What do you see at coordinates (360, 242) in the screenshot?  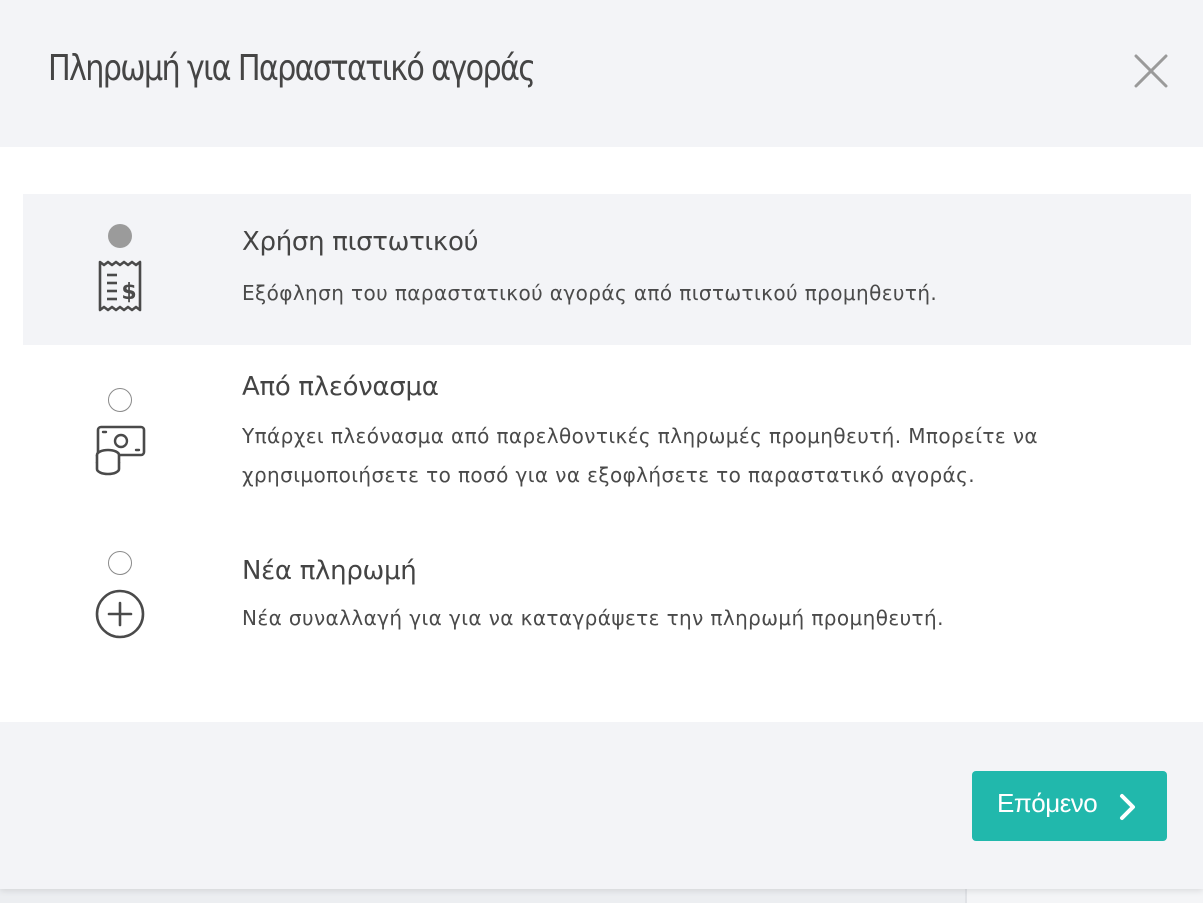 I see `option-title: Χρήση πιστωτικού` at bounding box center [360, 242].